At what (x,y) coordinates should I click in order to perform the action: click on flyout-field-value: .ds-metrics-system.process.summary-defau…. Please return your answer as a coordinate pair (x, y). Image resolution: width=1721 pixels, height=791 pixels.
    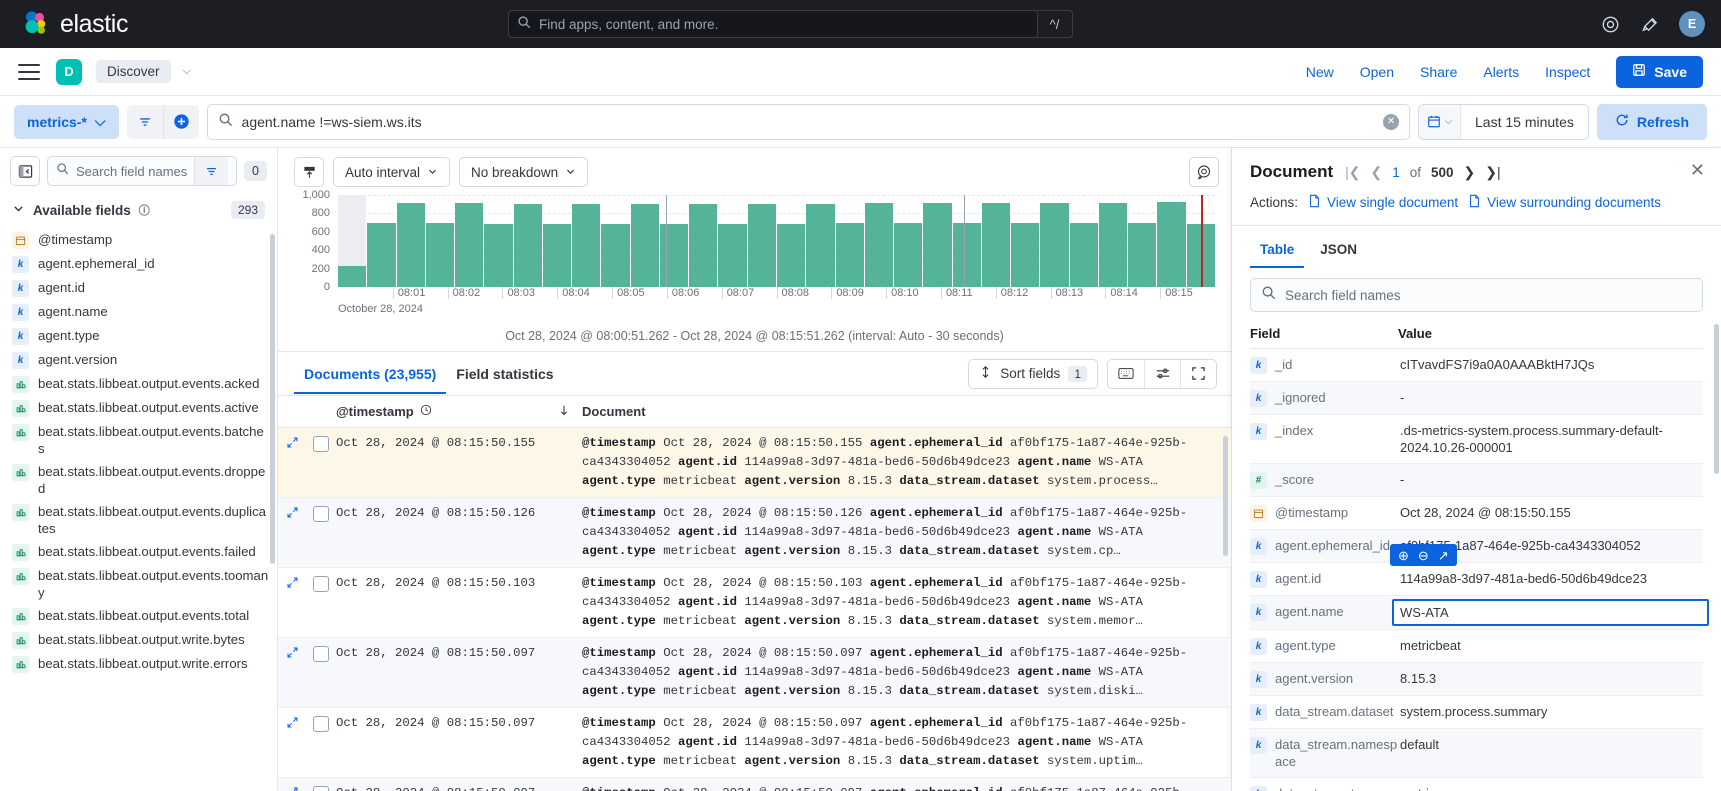
    Looking at the image, I should click on (1550, 439).